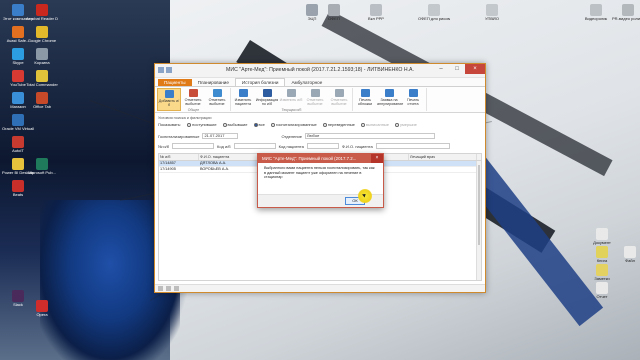 This screenshot has width=640, height=360. I want to click on radio-label: госпитализированные, so click(296, 124).